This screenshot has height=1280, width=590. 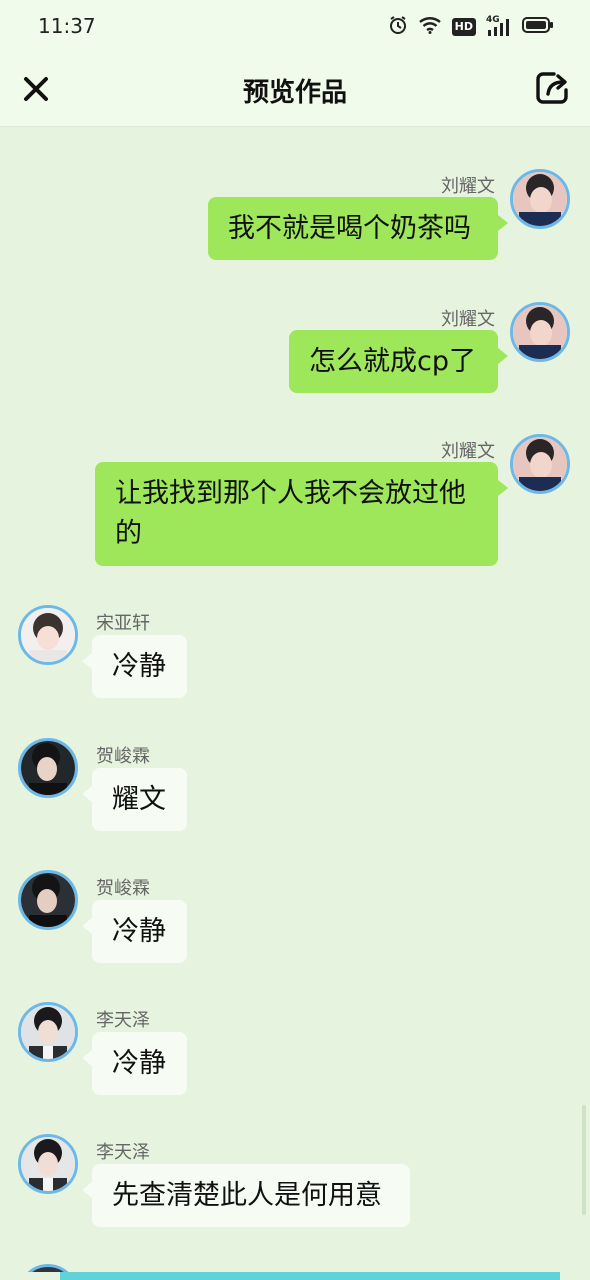 What do you see at coordinates (398, 27) in the screenshot?
I see `alarm-icon` at bounding box center [398, 27].